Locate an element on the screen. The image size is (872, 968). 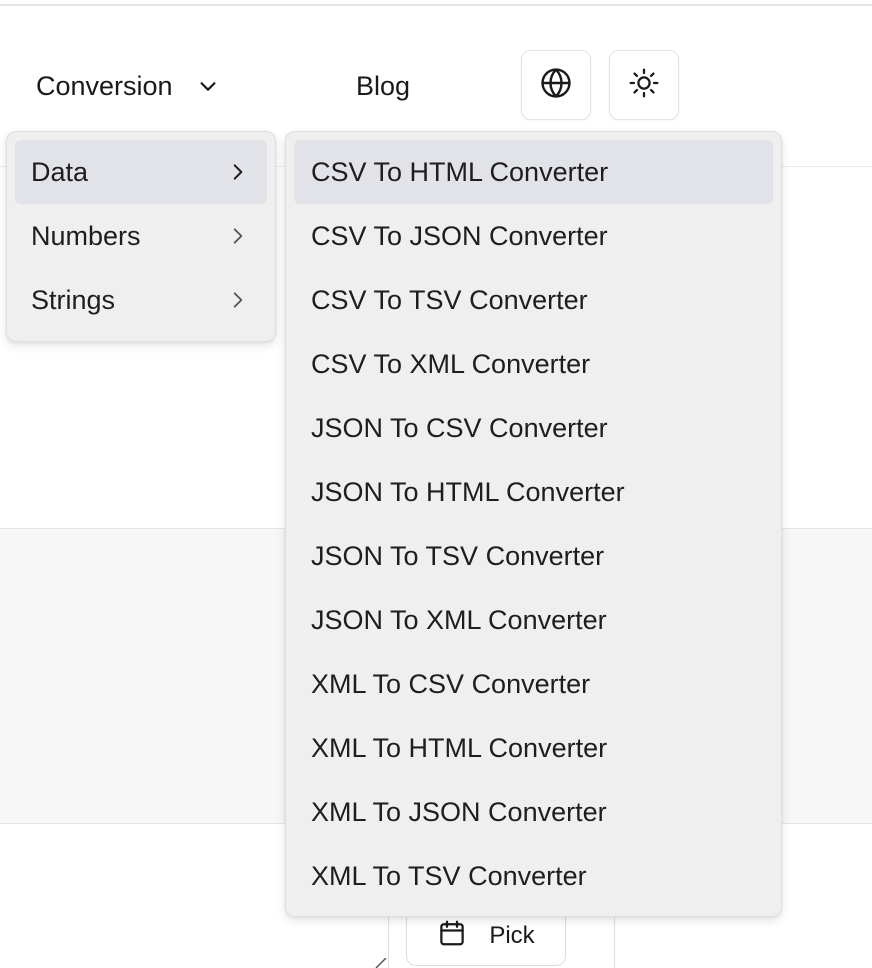
converter-label: JSON To XML Converter is located at coordinates (459, 619).